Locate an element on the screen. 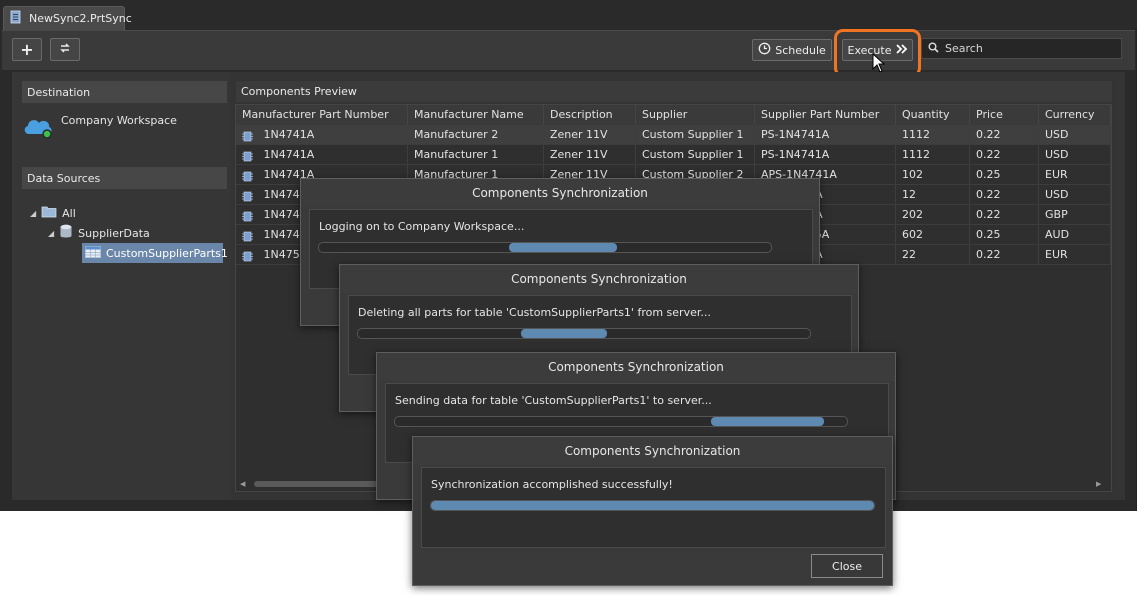 This screenshot has height=595, width=1137. column-header-spn: Supplier Part Number is located at coordinates (825, 115).